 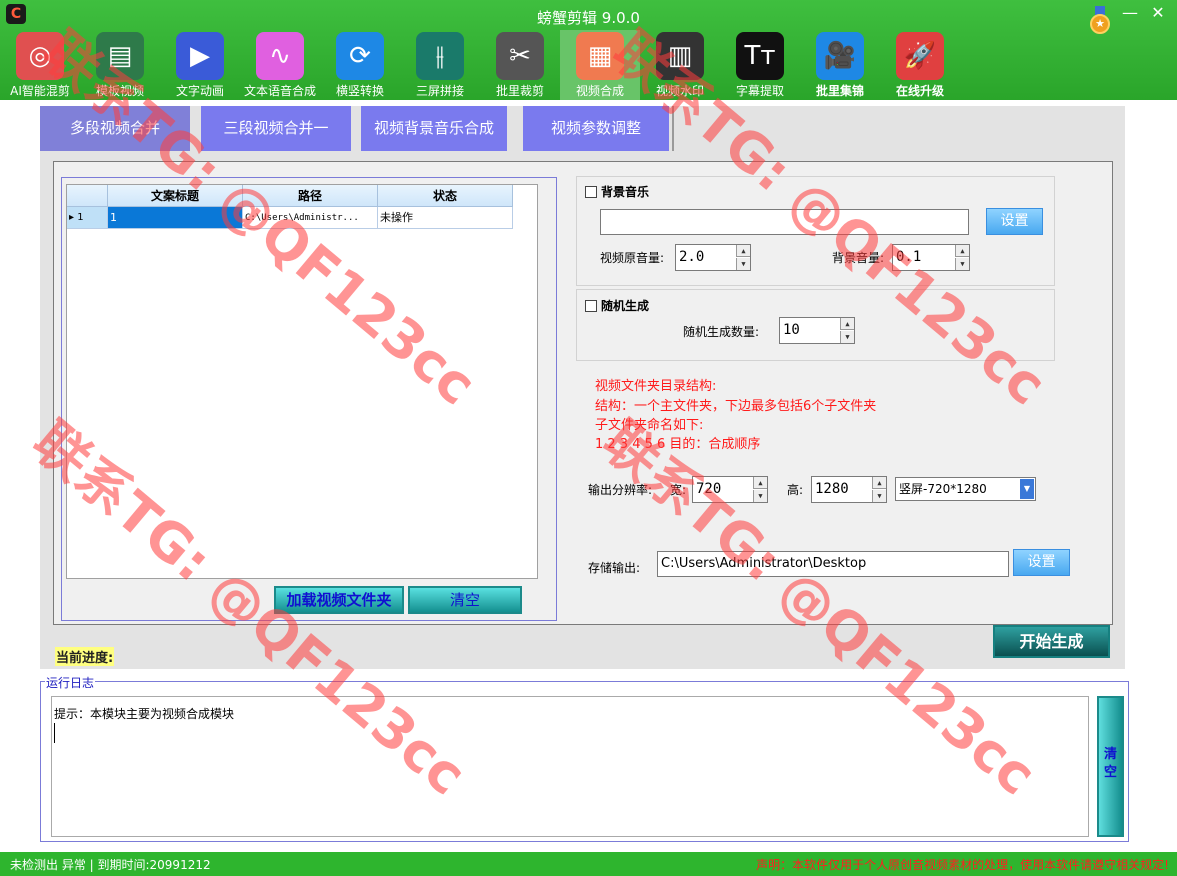 What do you see at coordinates (87, 196) in the screenshot?
I see `grid-corner` at bounding box center [87, 196].